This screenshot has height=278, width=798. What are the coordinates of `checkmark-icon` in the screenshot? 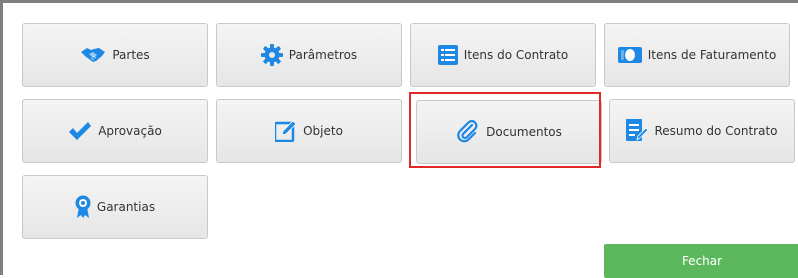 It's located at (80, 131).